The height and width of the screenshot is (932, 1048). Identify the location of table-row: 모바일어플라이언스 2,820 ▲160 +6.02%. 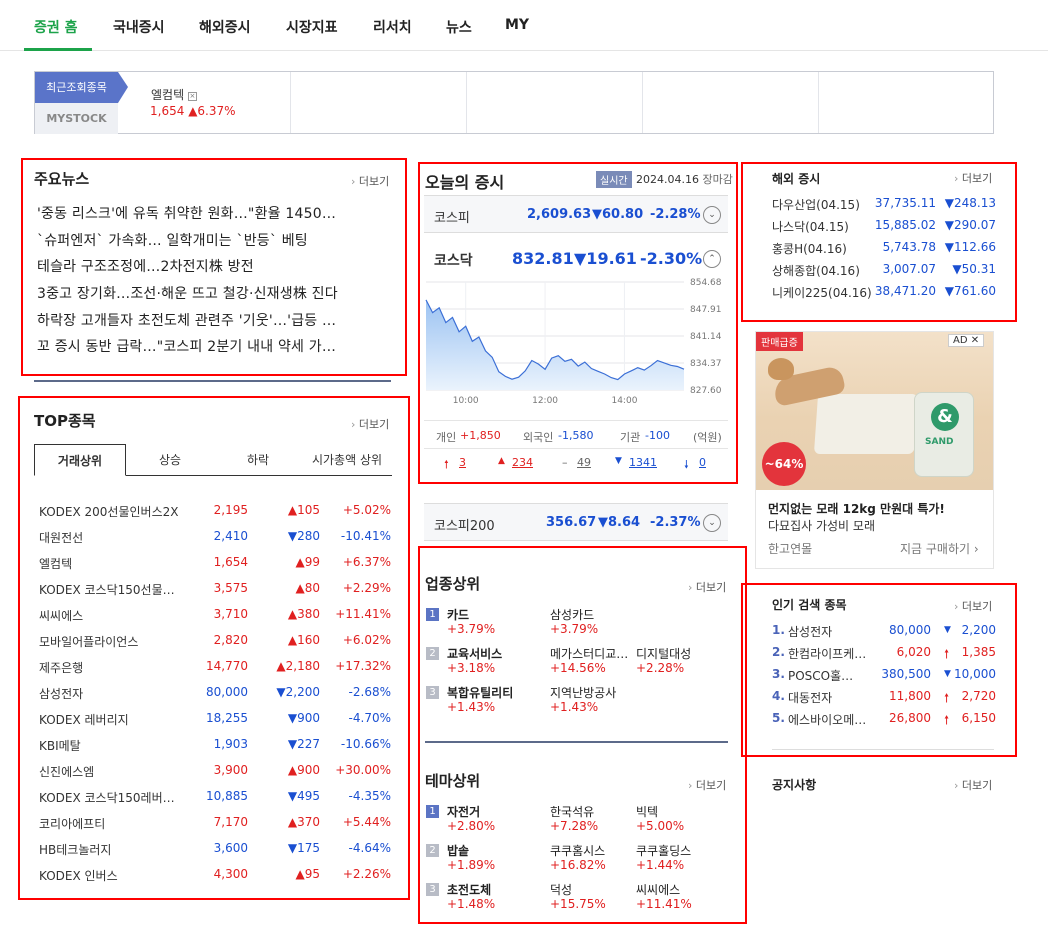
(215, 646).